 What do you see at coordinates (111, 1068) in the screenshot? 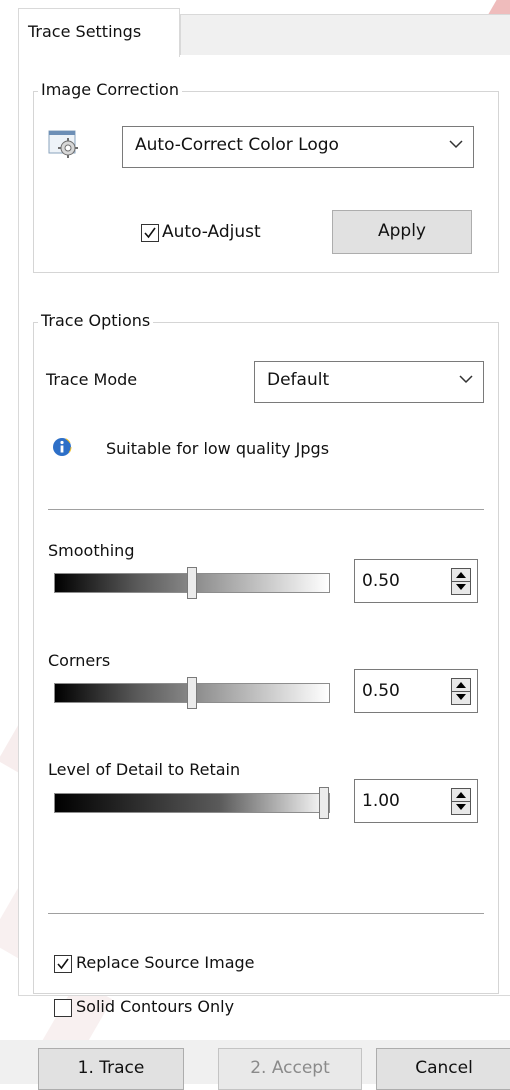
I see `trace-button-label: 1. Trace` at bounding box center [111, 1068].